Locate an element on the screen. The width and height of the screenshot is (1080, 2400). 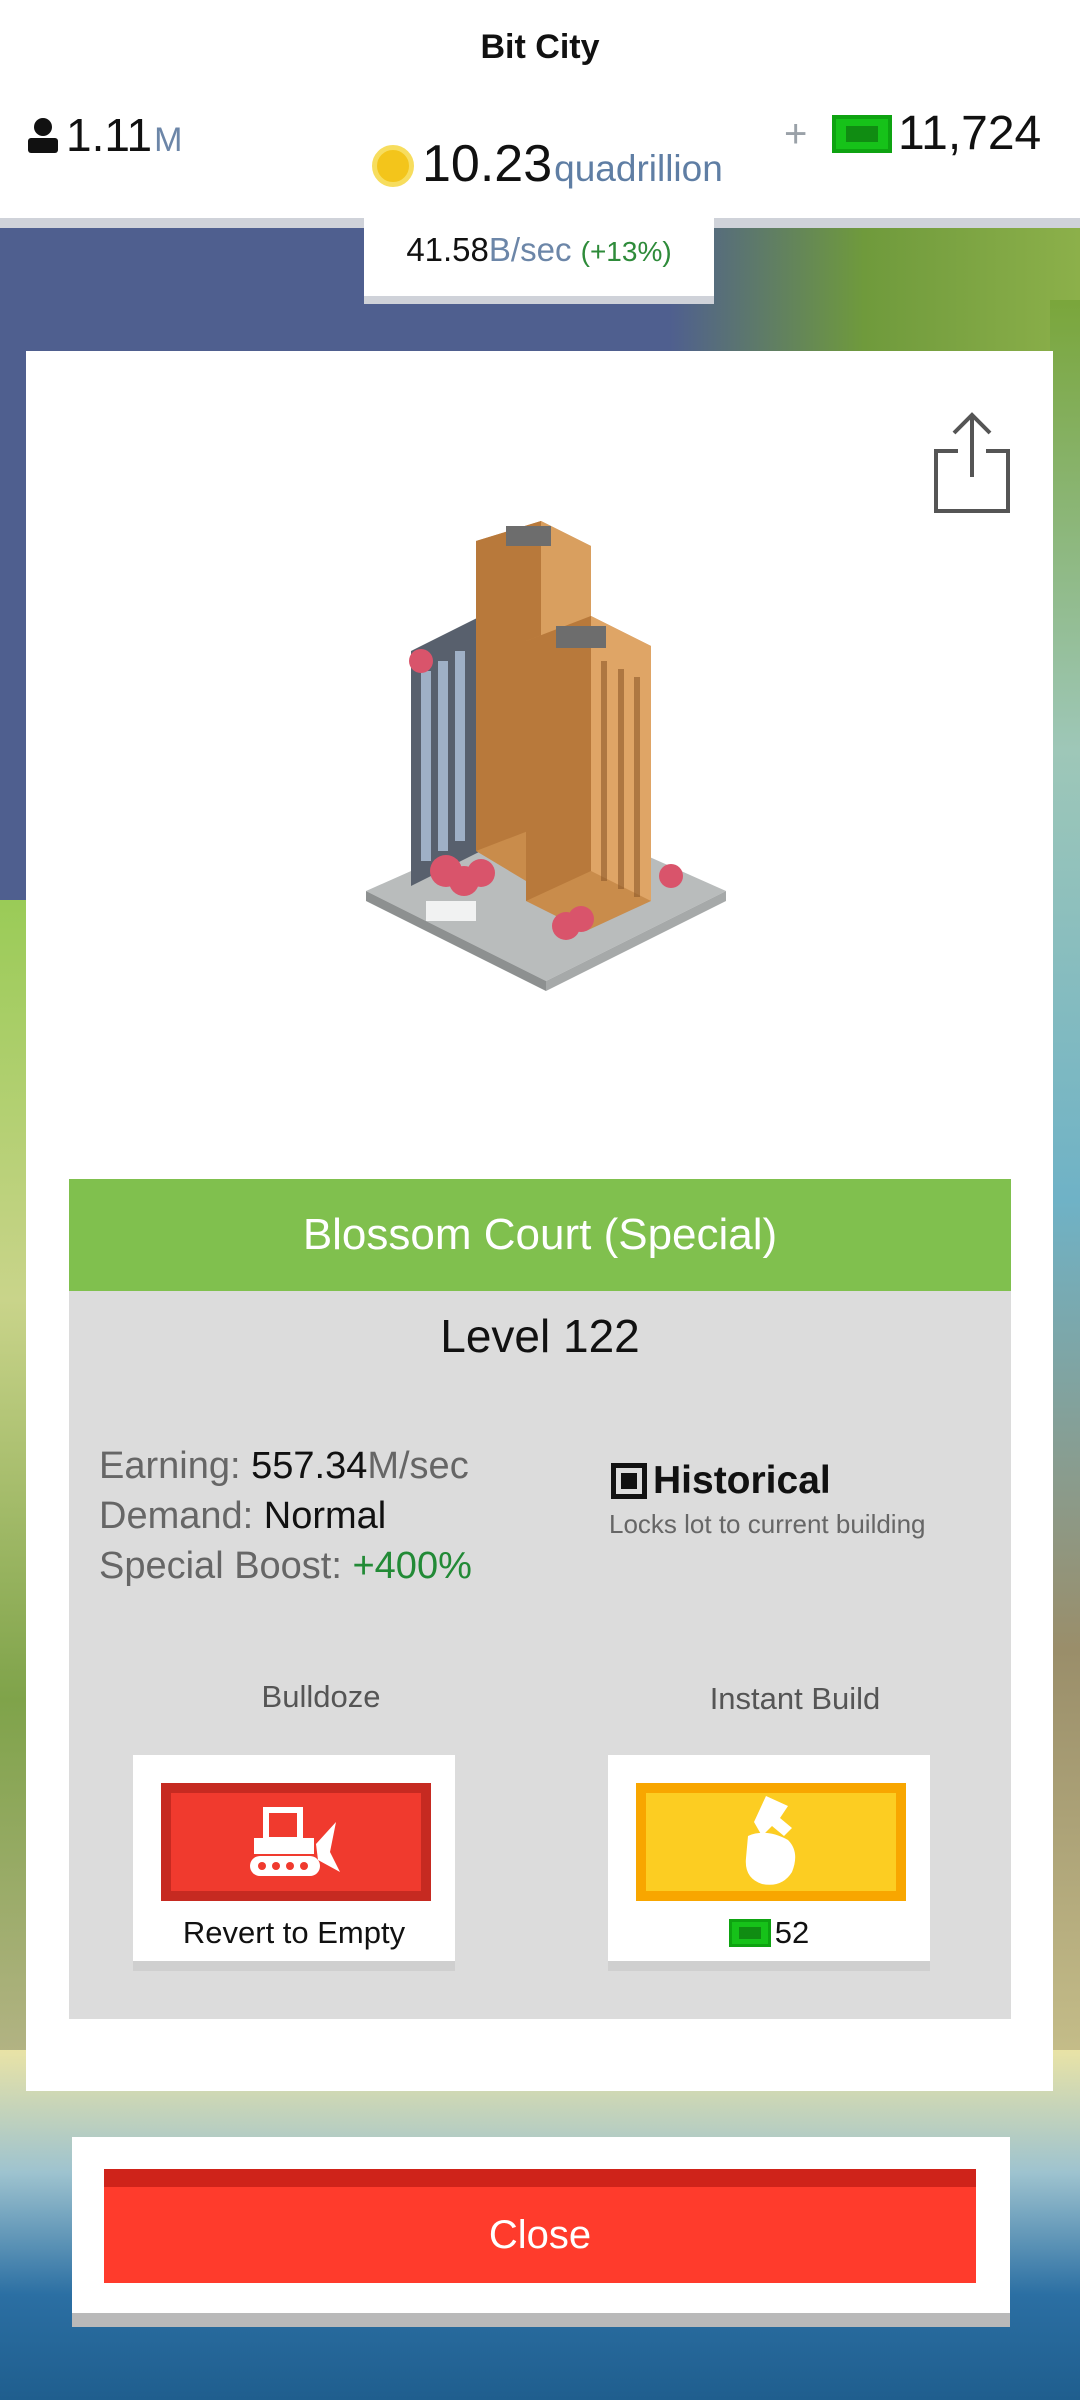
historical-description: Locks lot to current building is located at coordinates (767, 1524).